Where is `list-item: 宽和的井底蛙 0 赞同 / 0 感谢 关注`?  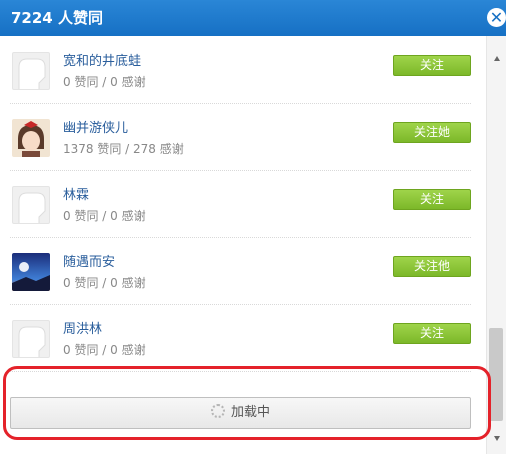
list-item: 宽和的井底蛙 0 赞同 / 0 感谢 关注 is located at coordinates (240, 70).